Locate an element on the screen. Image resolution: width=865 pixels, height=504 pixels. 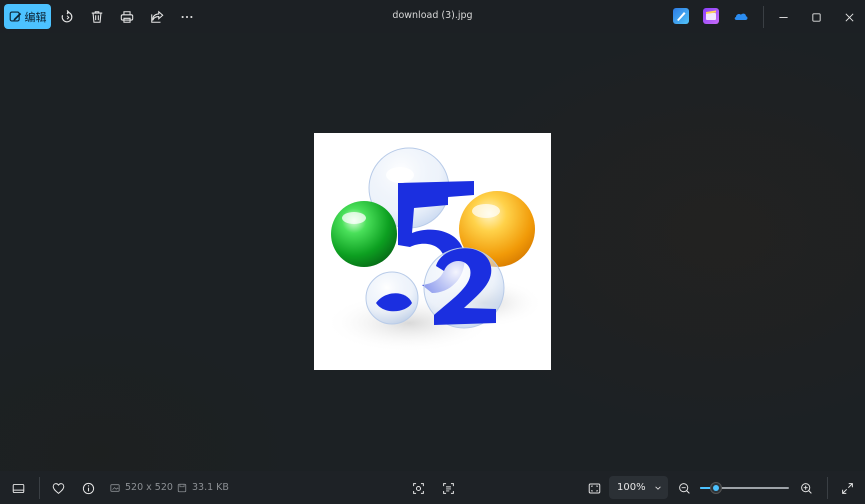
title-bar: 编辑 download (3).jpg is located at coordinates (432, 16).